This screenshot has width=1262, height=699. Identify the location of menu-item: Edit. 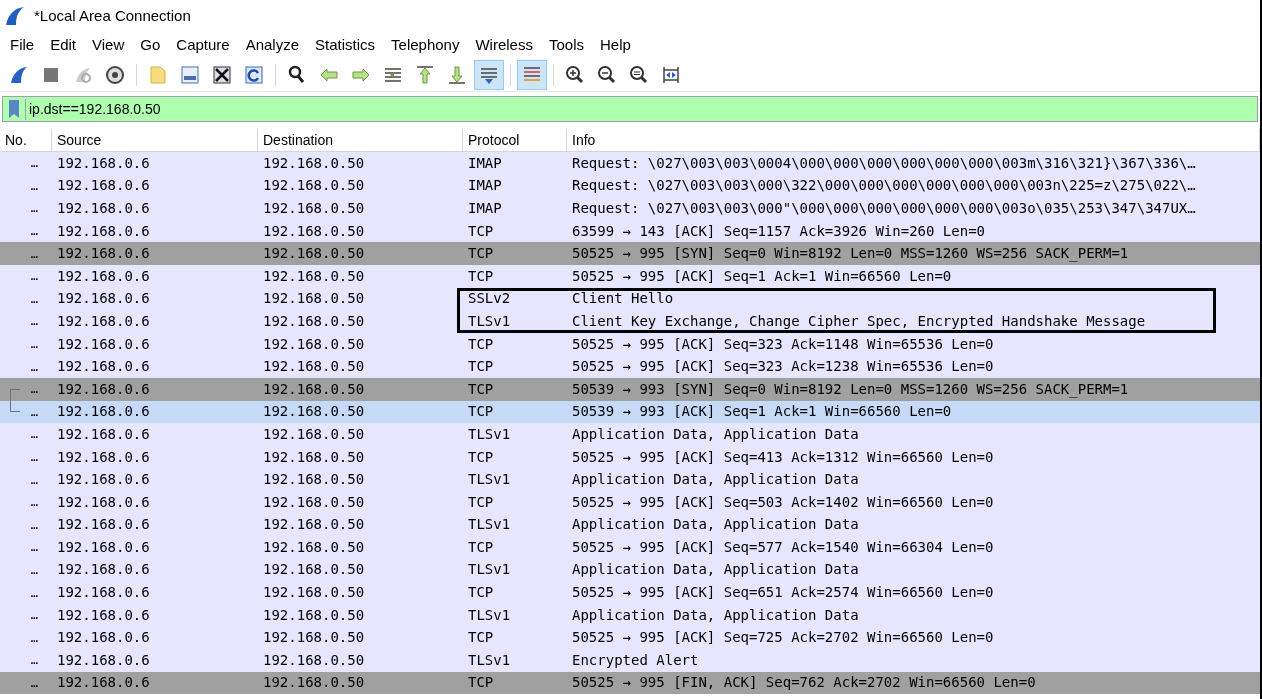
(63, 45).